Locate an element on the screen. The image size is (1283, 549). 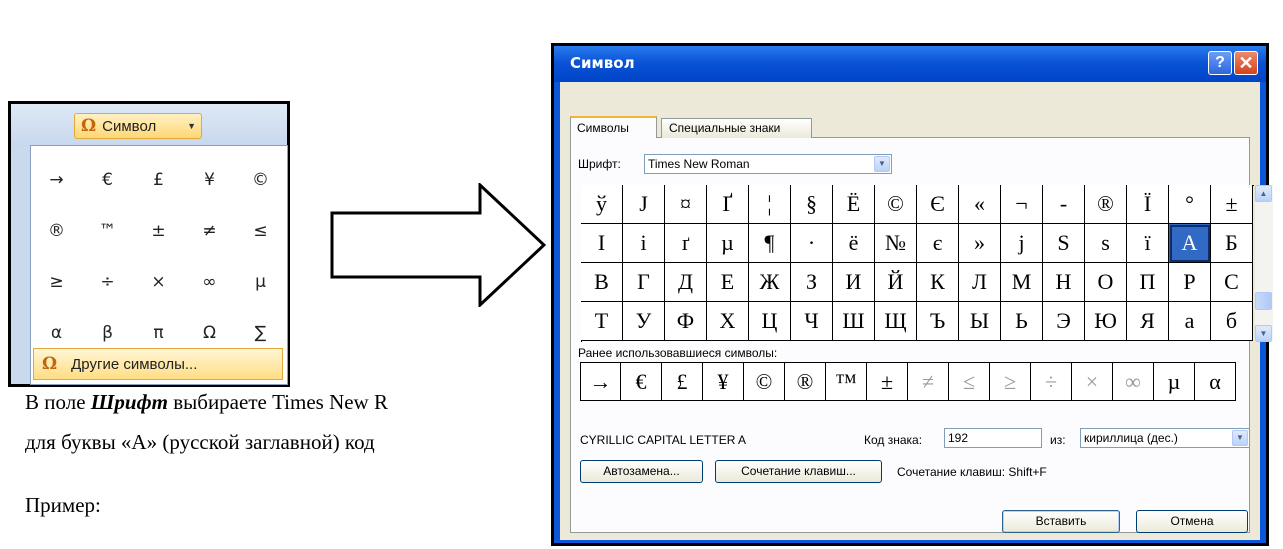
symbol-cell: Ё is located at coordinates (854, 204).